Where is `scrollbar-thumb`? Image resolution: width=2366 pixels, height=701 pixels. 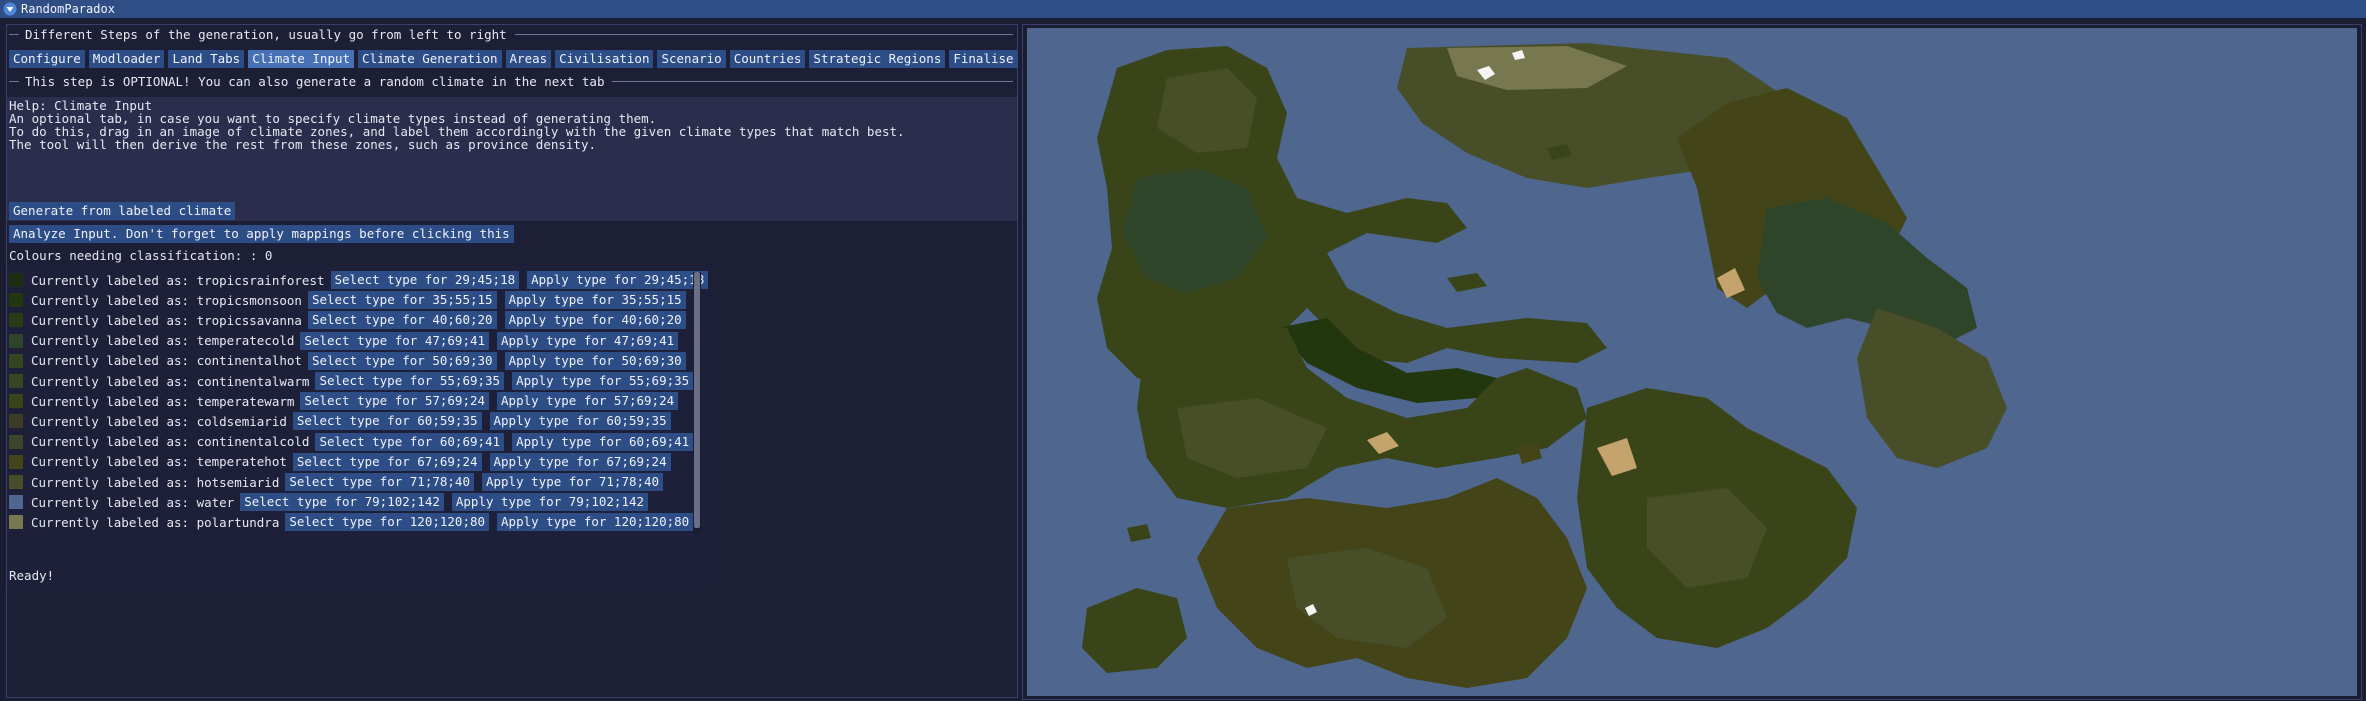 scrollbar-thumb is located at coordinates (697, 400).